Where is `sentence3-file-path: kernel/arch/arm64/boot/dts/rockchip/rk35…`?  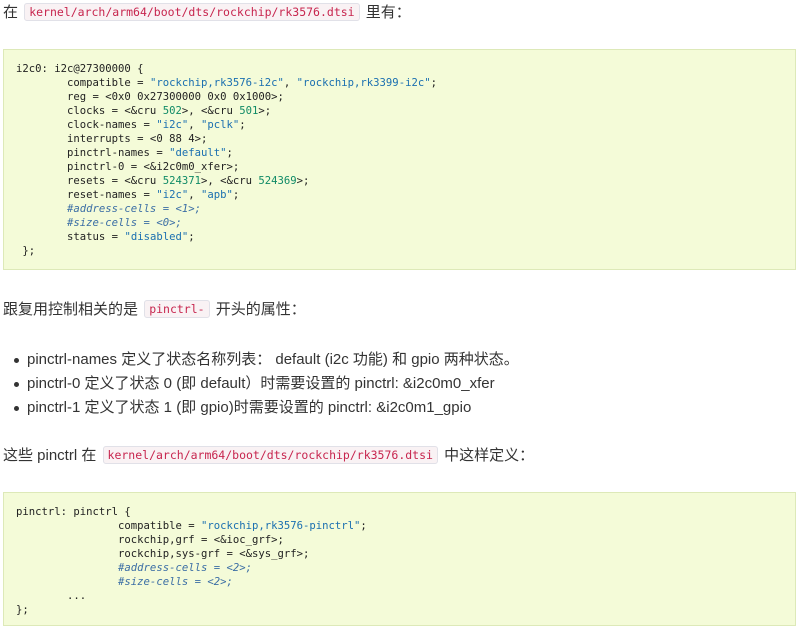 sentence3-file-path: kernel/arch/arm64/boot/dts/rockchip/rk35… is located at coordinates (270, 455).